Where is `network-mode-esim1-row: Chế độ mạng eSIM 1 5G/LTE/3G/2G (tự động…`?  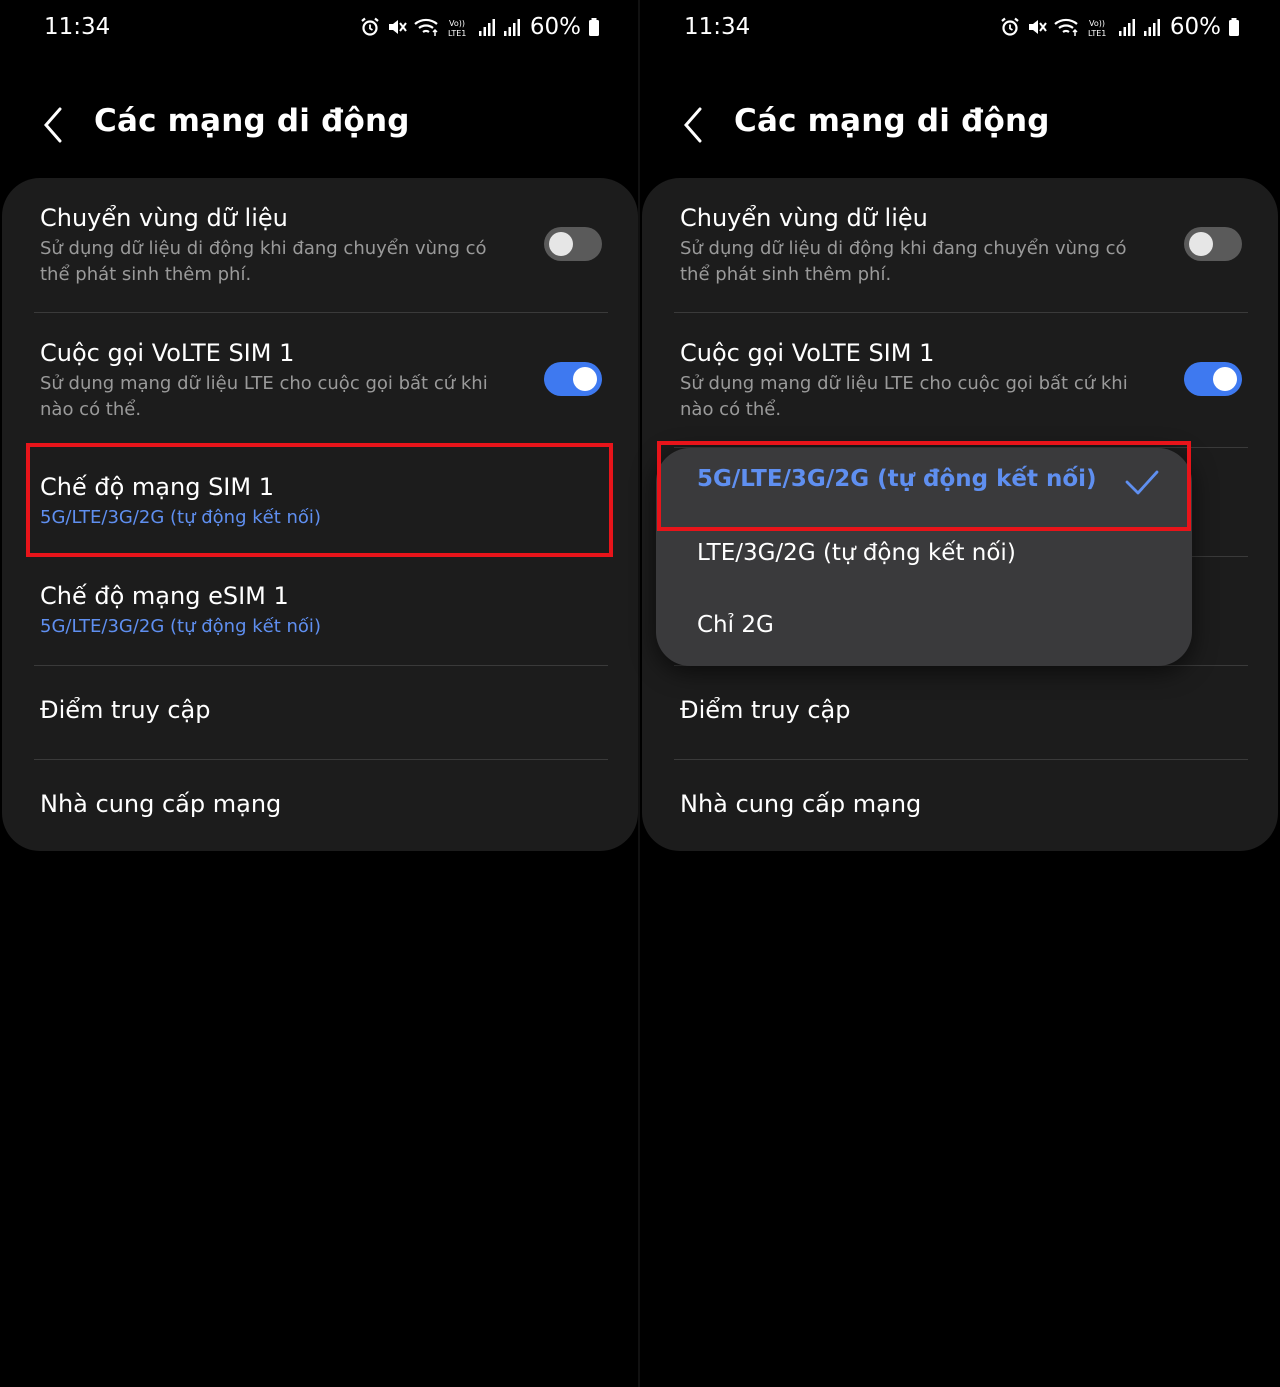 network-mode-esim1-row: Chế độ mạng eSIM 1 5G/LTE/3G/2G (tự động… is located at coordinates (320, 611).